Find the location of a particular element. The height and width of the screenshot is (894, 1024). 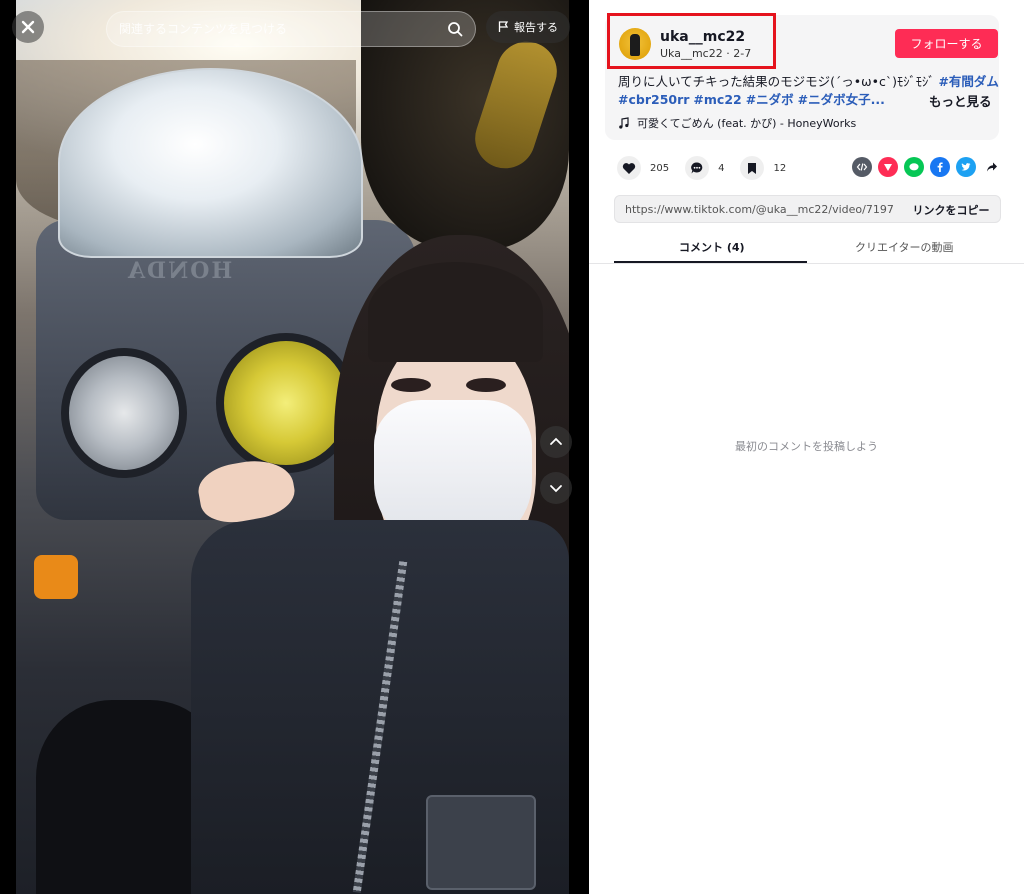

line-share-button is located at coordinates (914, 167).